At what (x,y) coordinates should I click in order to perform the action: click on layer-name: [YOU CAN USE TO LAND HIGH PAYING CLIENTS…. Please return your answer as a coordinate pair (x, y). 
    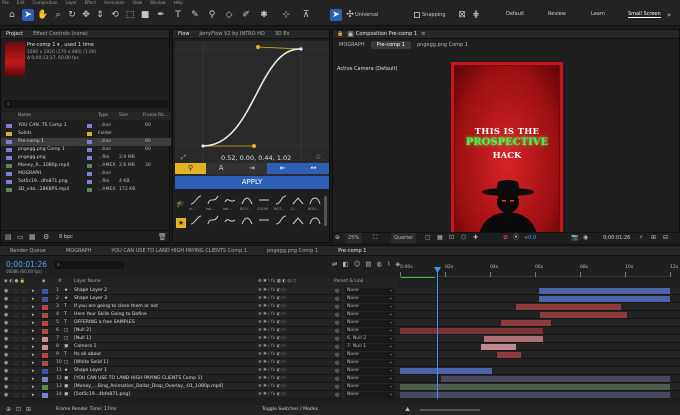
    Looking at the image, I should click on (138, 378).